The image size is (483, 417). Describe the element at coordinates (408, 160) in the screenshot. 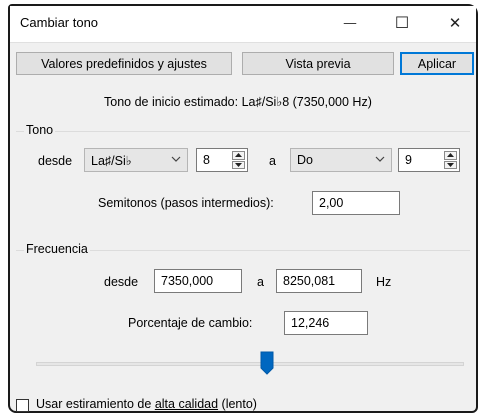

I see `to-octave-value: 9` at that location.